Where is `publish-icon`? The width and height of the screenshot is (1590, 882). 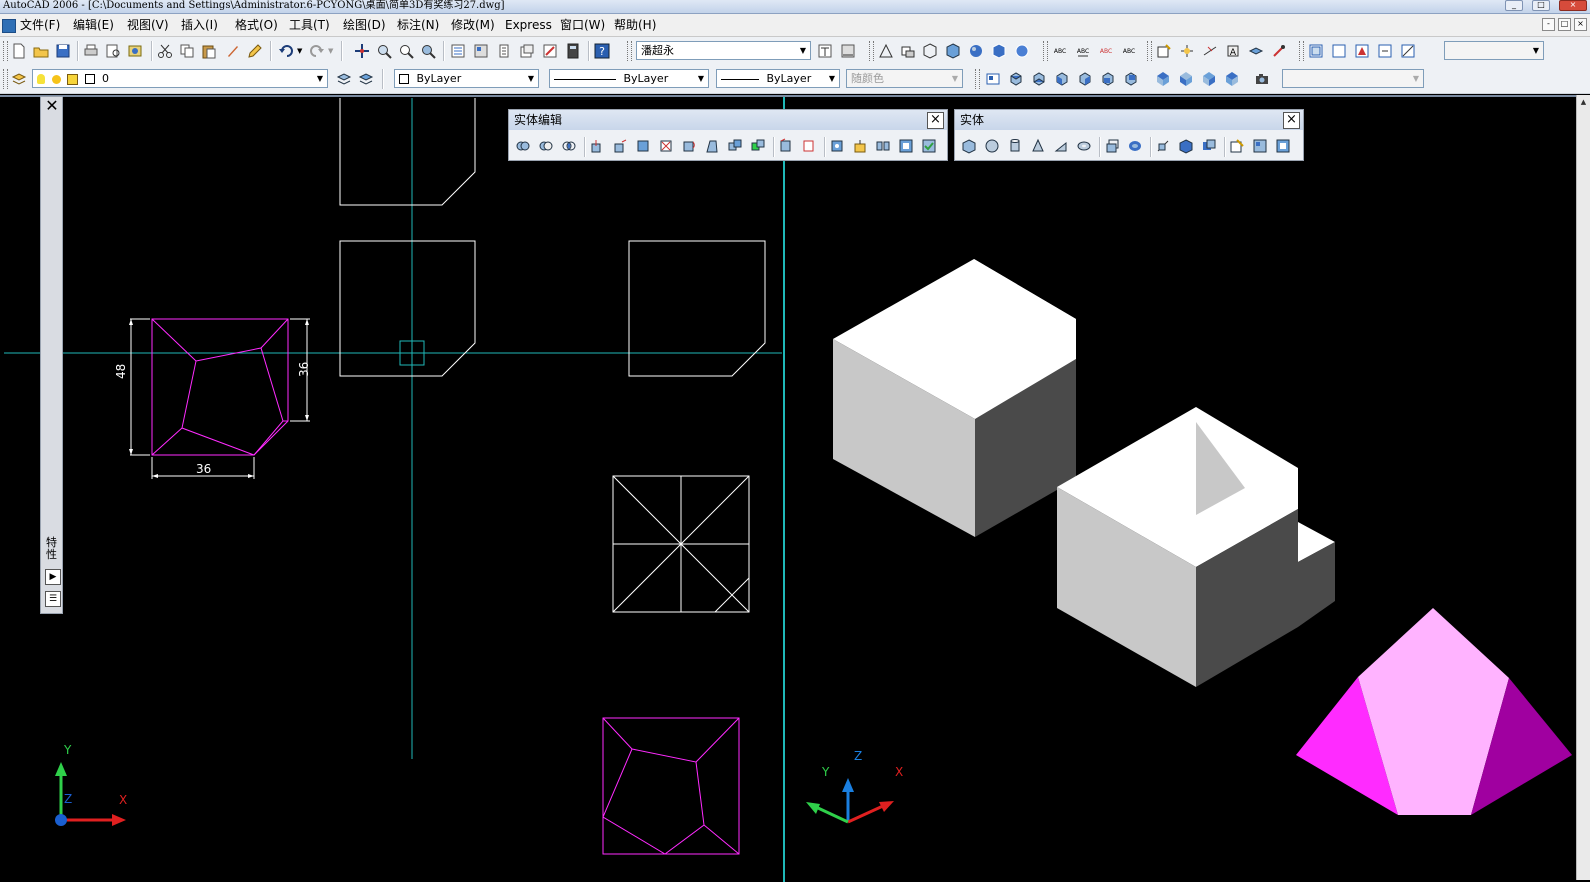
publish-icon is located at coordinates (135, 51).